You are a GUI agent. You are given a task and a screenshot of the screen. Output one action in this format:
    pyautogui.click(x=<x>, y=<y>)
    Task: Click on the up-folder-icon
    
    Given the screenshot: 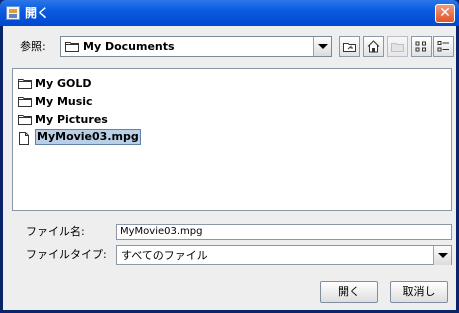 What is the action you would take?
    pyautogui.click(x=349, y=47)
    